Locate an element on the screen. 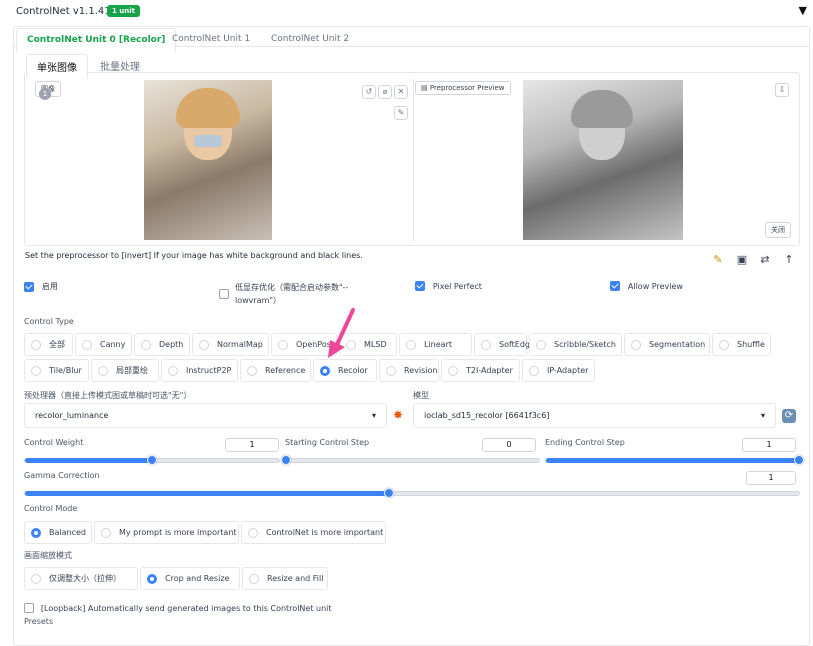 The width and height of the screenshot is (813, 646). control-weight-label: Control Weight is located at coordinates (54, 442).